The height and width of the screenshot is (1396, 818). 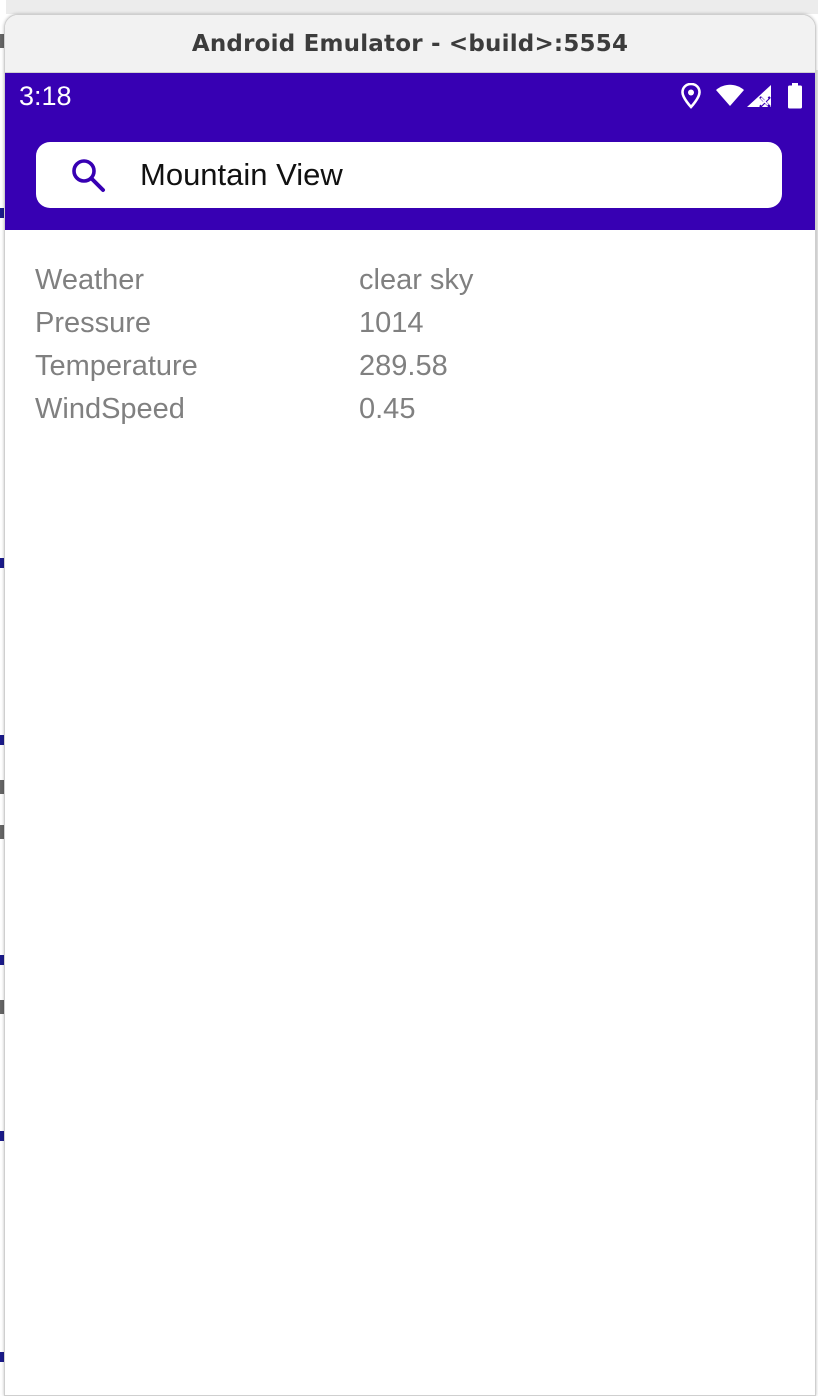 What do you see at coordinates (110, 409) in the screenshot?
I see `windspeed-label: WindSpeed` at bounding box center [110, 409].